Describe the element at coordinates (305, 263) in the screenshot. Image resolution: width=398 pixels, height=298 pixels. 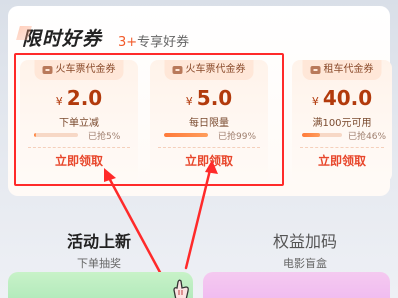
I see `section-right-subtitle: 电影盲盒` at that location.